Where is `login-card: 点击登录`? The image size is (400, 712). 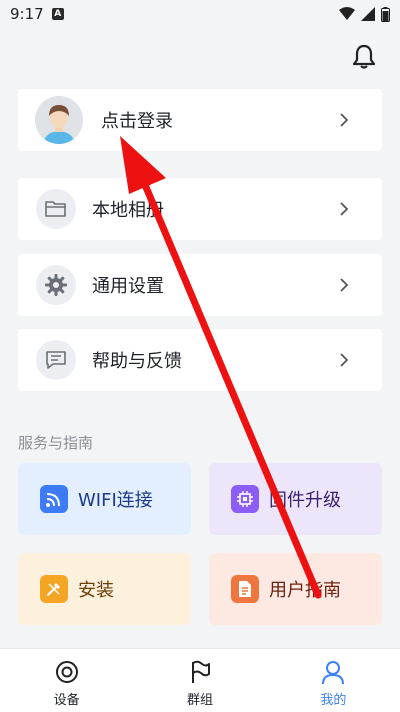
login-card: 点击登录 is located at coordinates (200, 120).